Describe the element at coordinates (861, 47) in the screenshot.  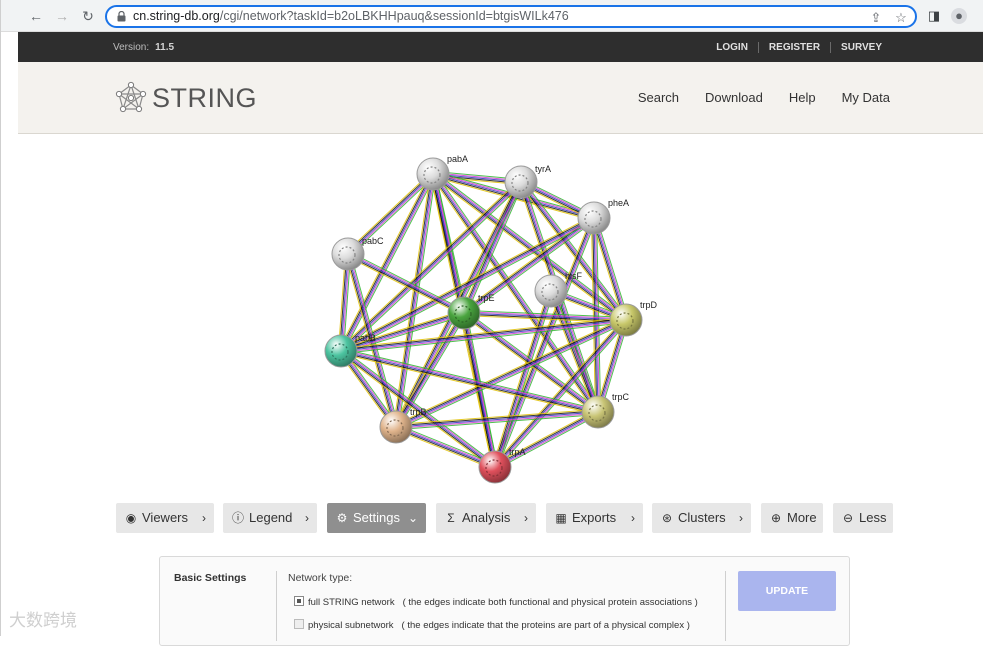
I see `survey-link: SURVEY` at that location.